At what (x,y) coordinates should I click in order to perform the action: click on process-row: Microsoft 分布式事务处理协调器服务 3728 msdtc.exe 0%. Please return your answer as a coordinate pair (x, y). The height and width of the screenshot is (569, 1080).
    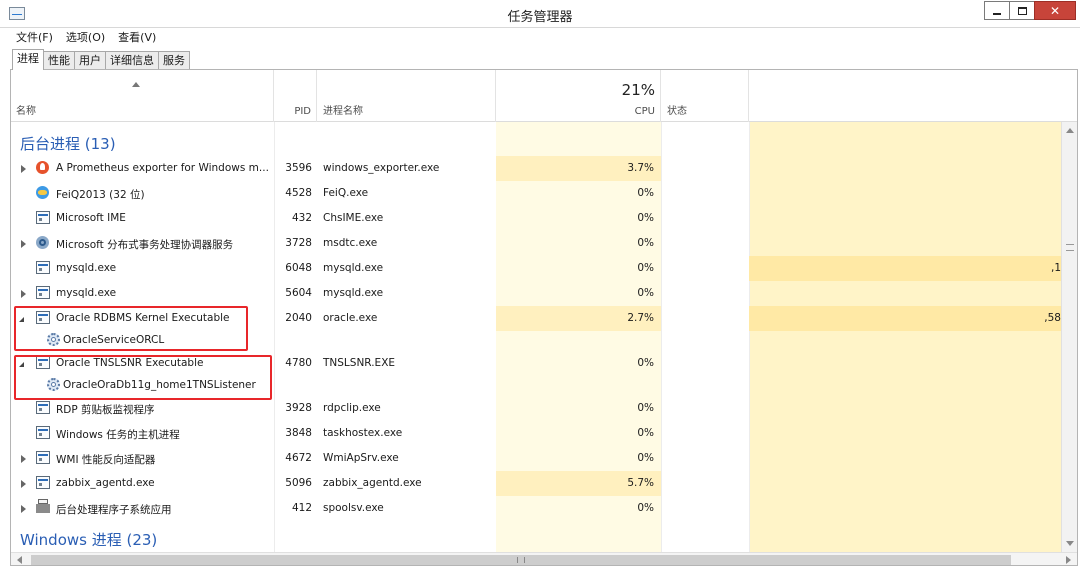
    Looking at the image, I should click on (536, 243).